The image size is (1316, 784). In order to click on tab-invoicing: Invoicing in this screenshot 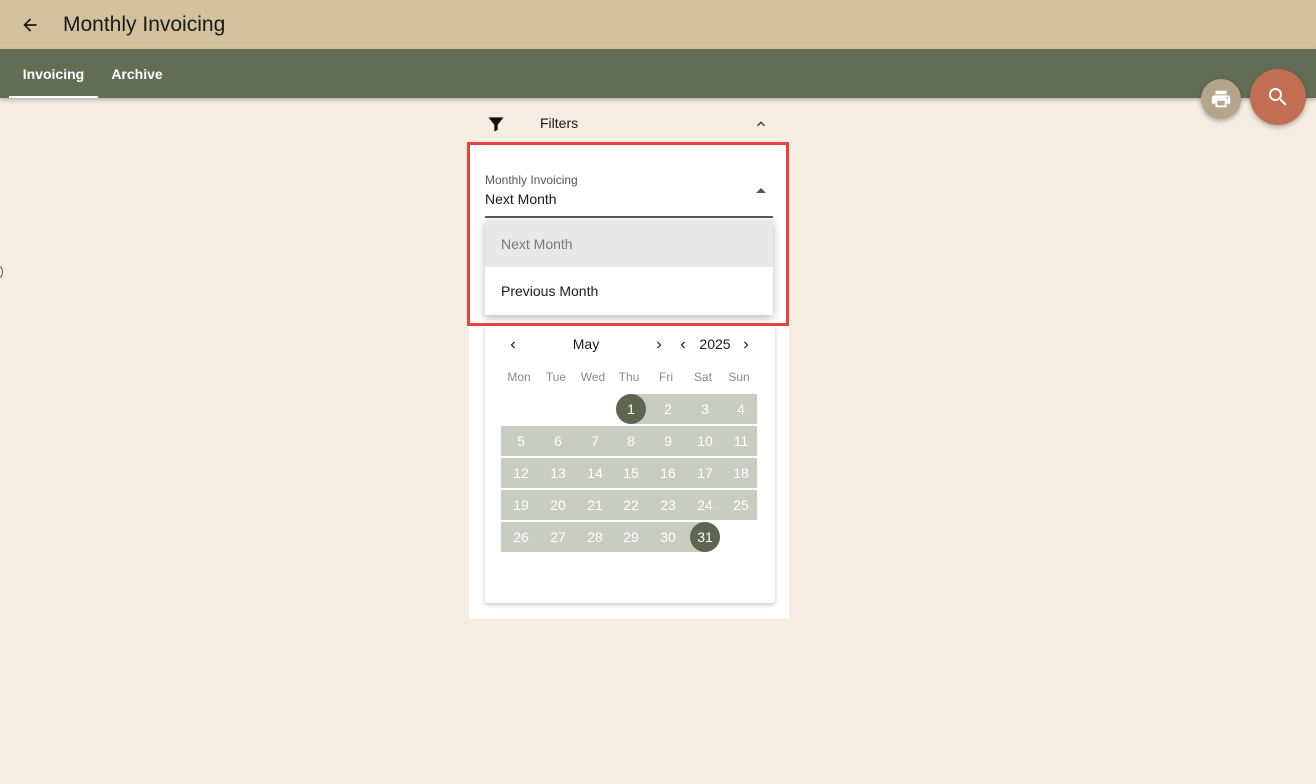, I will do `click(53, 73)`.